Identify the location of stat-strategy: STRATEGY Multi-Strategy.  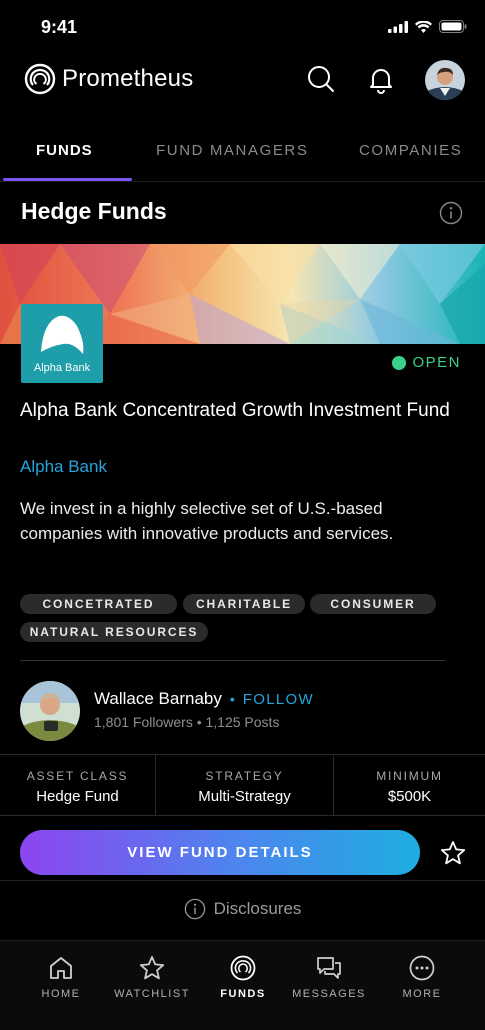
(244, 785).